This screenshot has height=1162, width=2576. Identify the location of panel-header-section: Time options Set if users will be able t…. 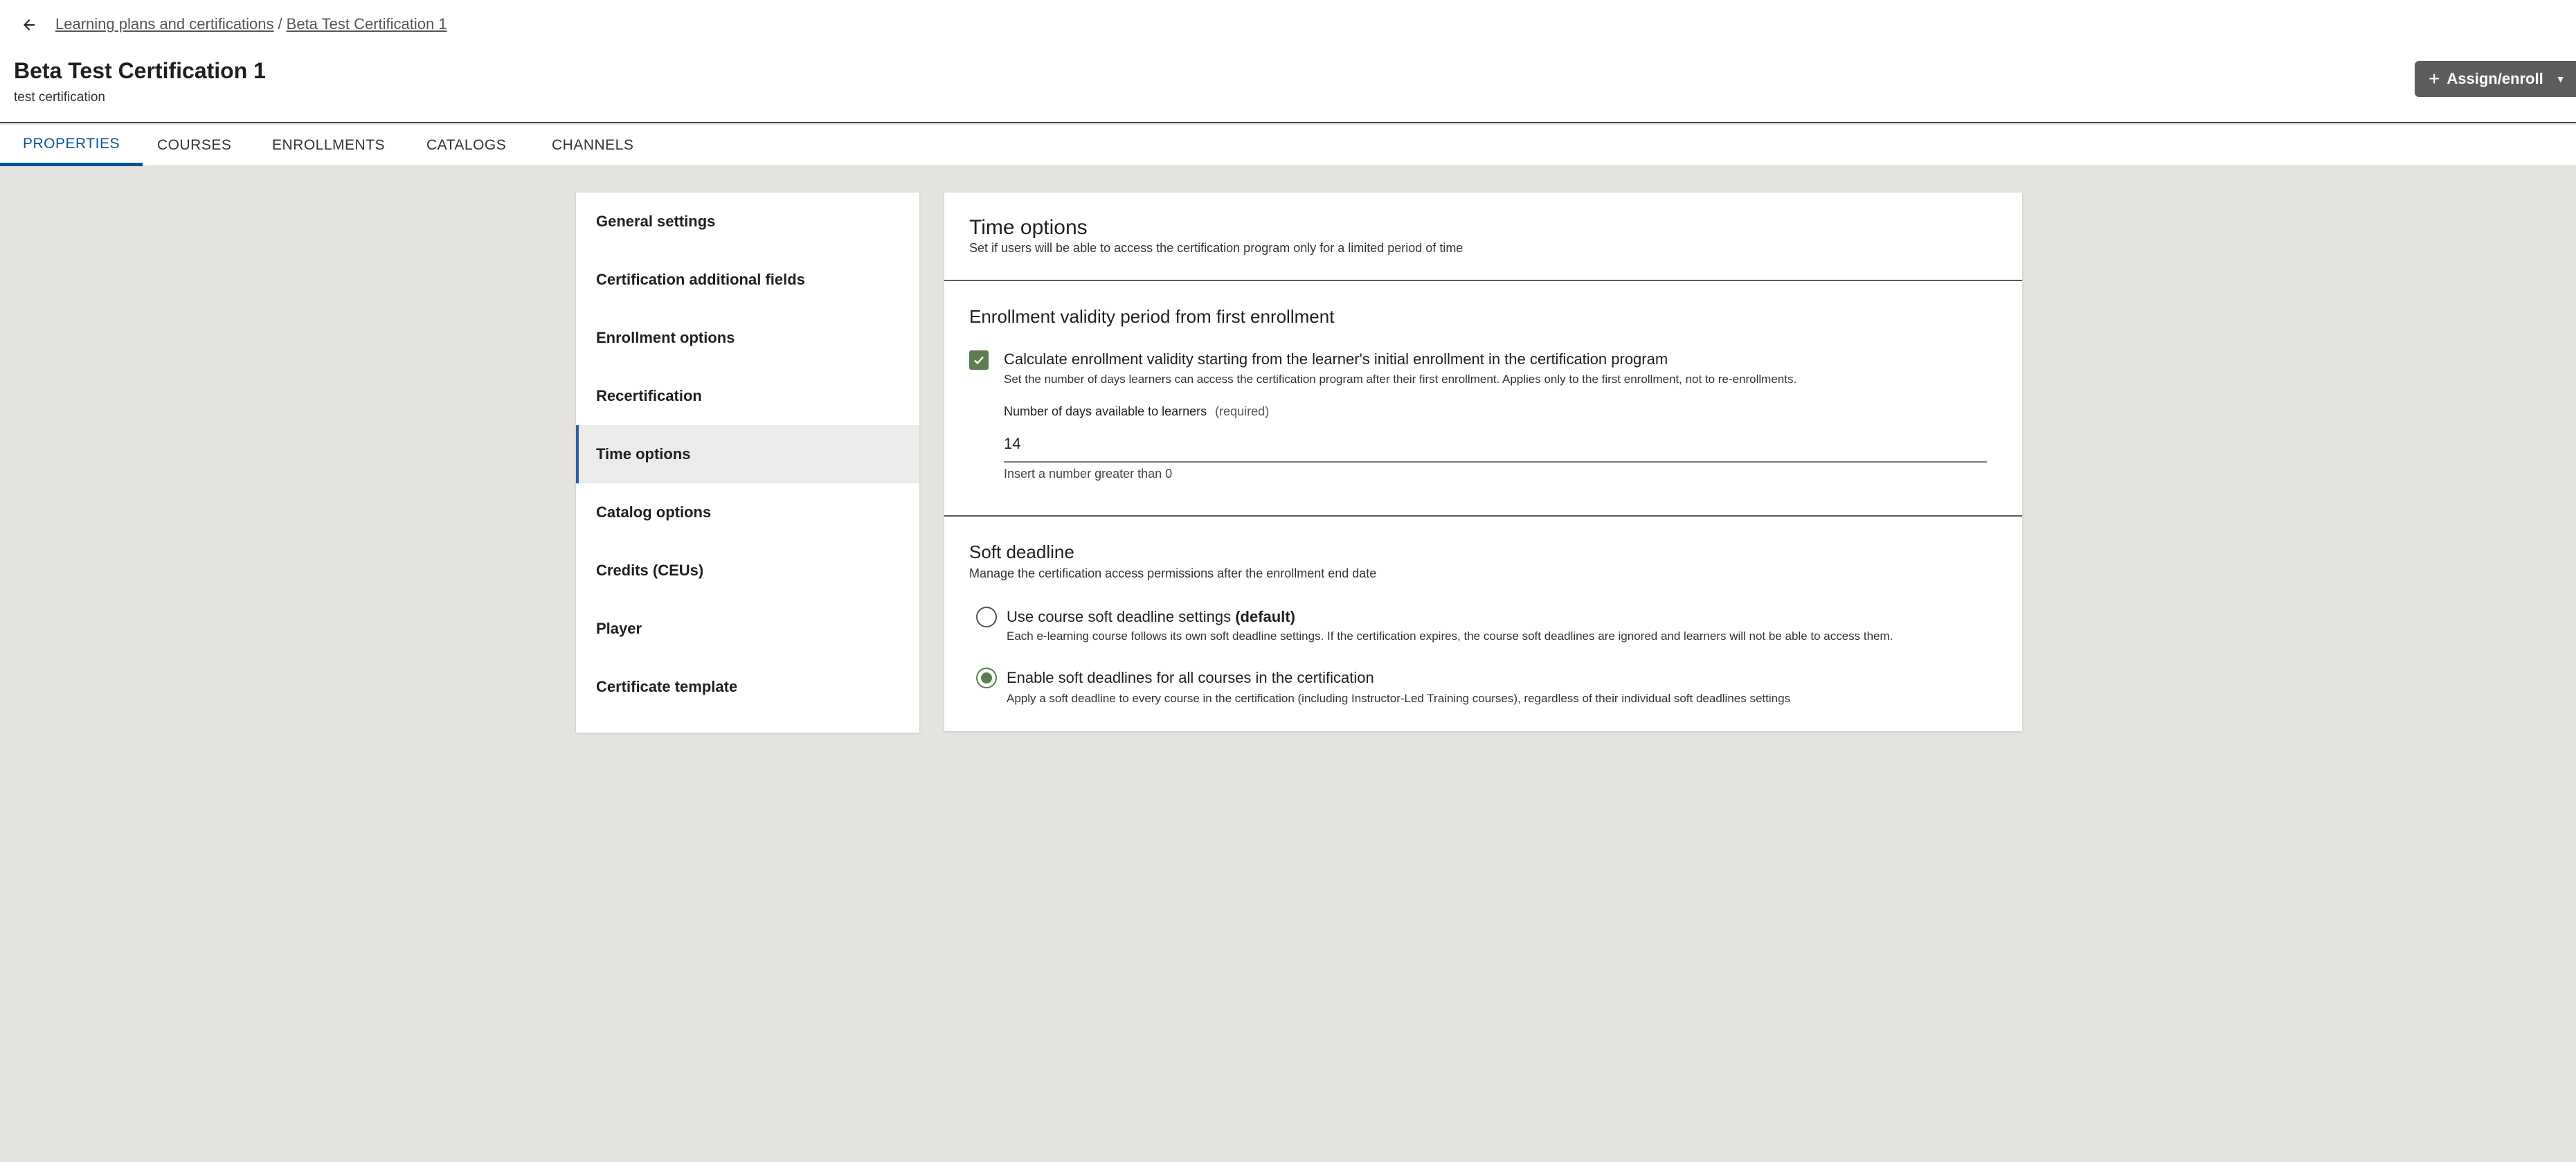
(1483, 237).